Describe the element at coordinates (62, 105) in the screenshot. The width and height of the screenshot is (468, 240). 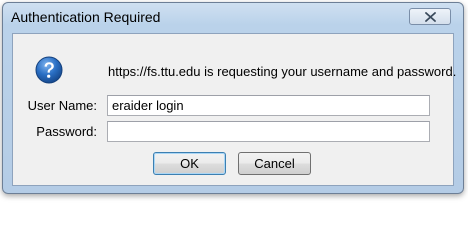
I see `username-label: User Name:` at that location.